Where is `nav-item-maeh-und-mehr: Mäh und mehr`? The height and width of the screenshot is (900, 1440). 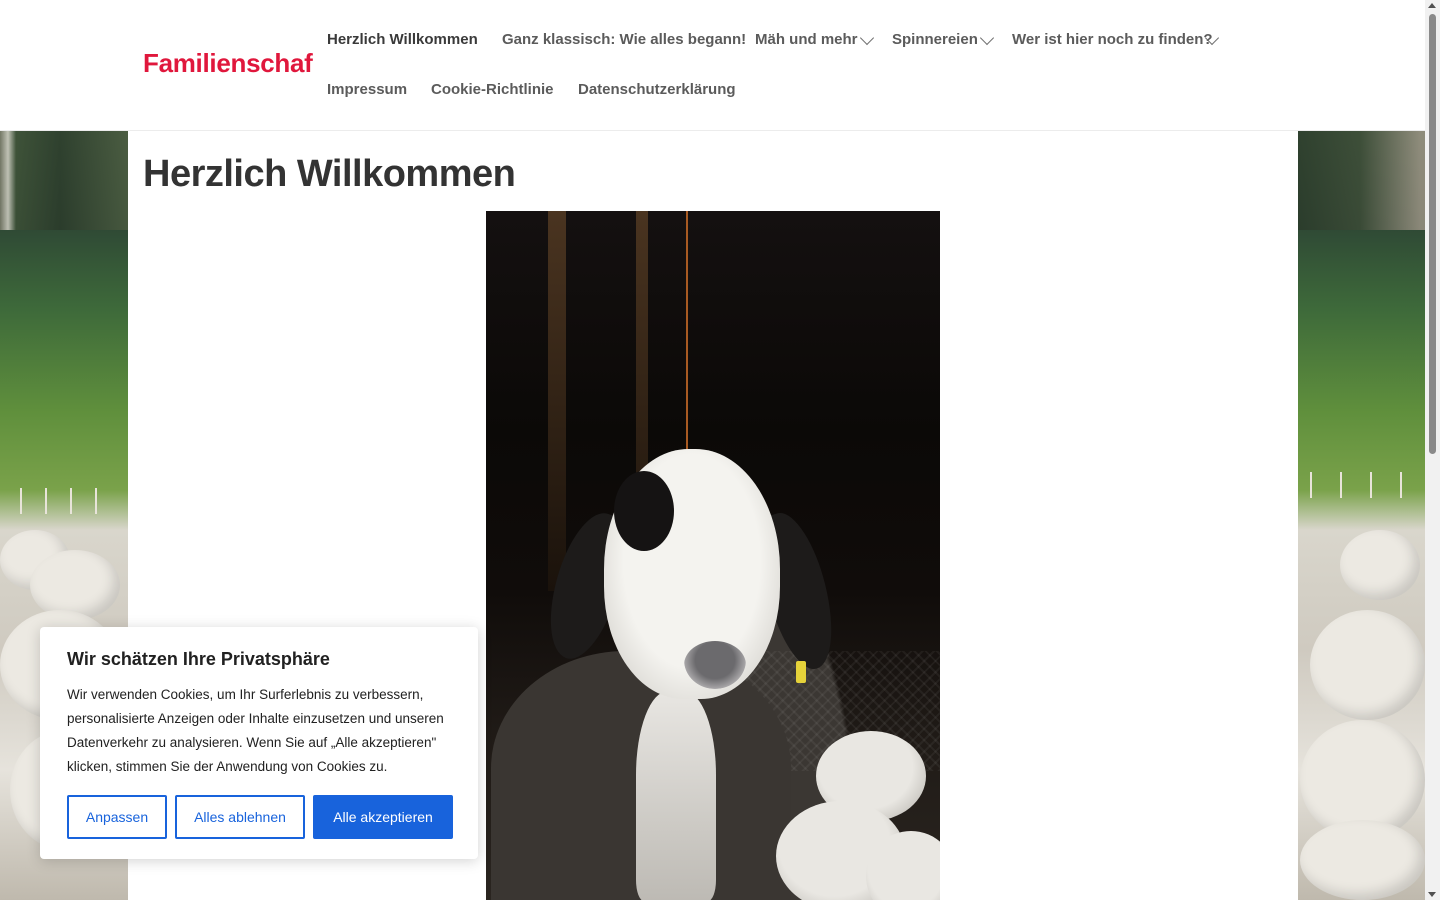 nav-item-maeh-und-mehr: Mäh und mehr is located at coordinates (806, 39).